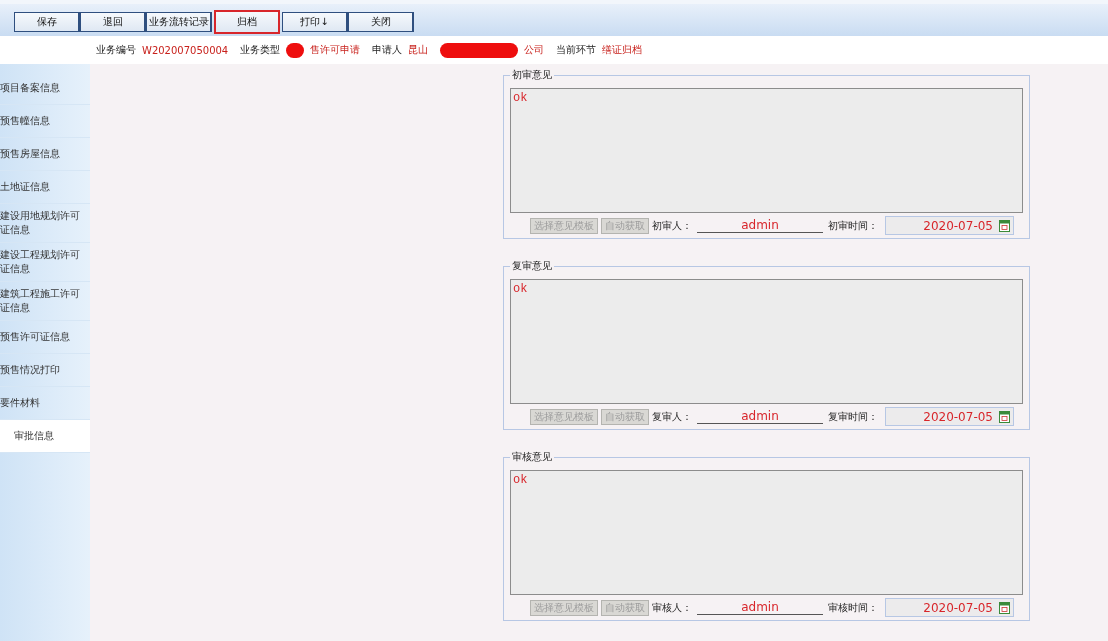  Describe the element at coordinates (672, 225) in the screenshot. I see `person-label: 初审人：` at that location.